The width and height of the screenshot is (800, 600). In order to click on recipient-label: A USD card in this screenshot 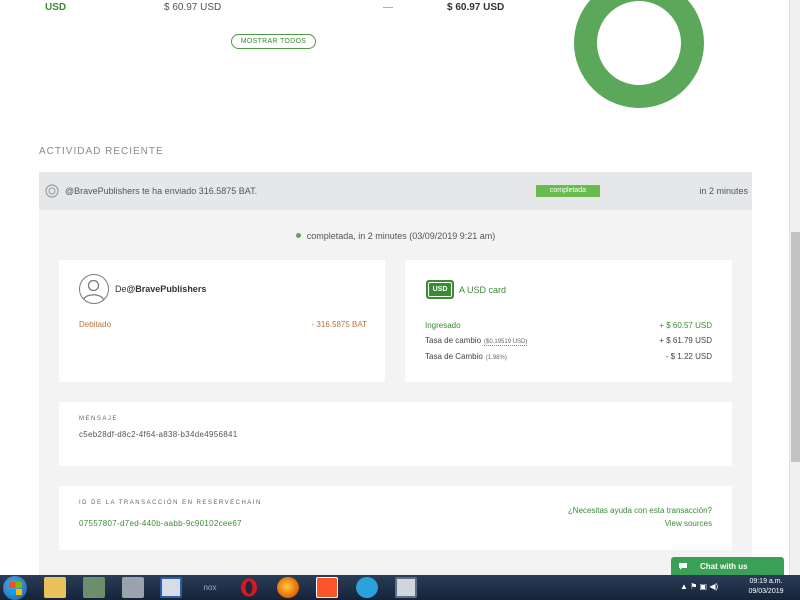, I will do `click(483, 290)`.